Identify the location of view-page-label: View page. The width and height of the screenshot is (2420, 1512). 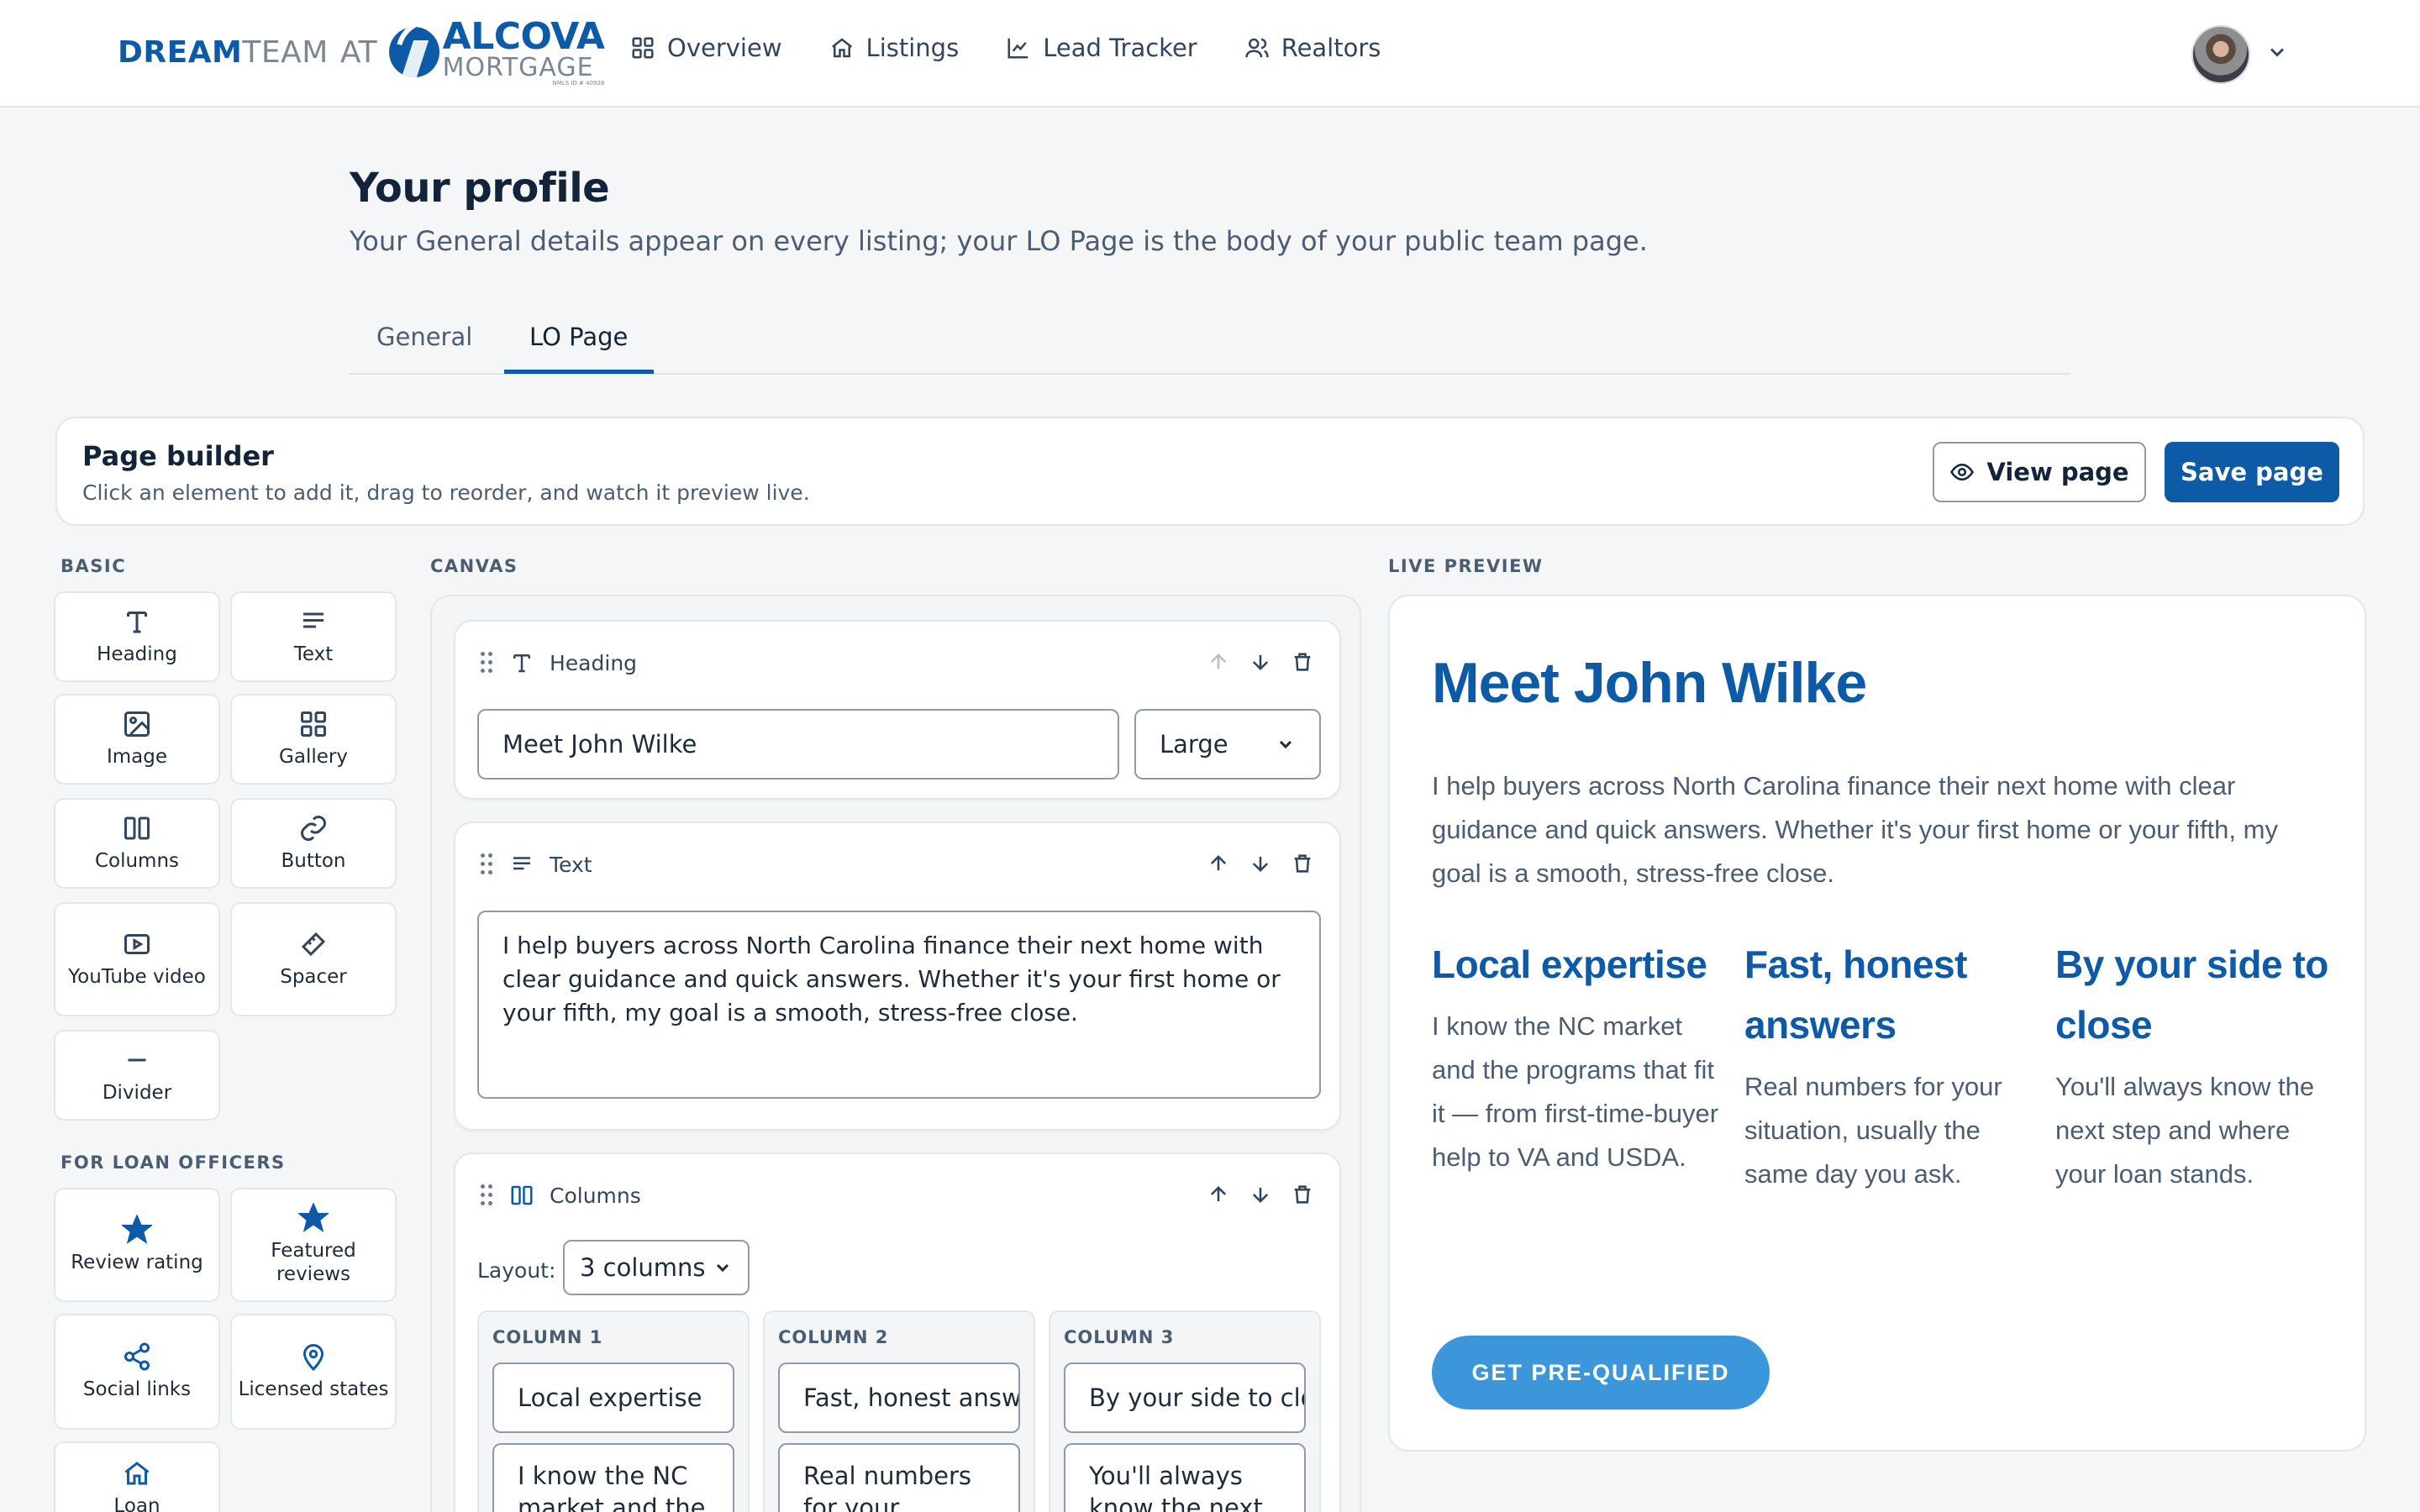
(2057, 472).